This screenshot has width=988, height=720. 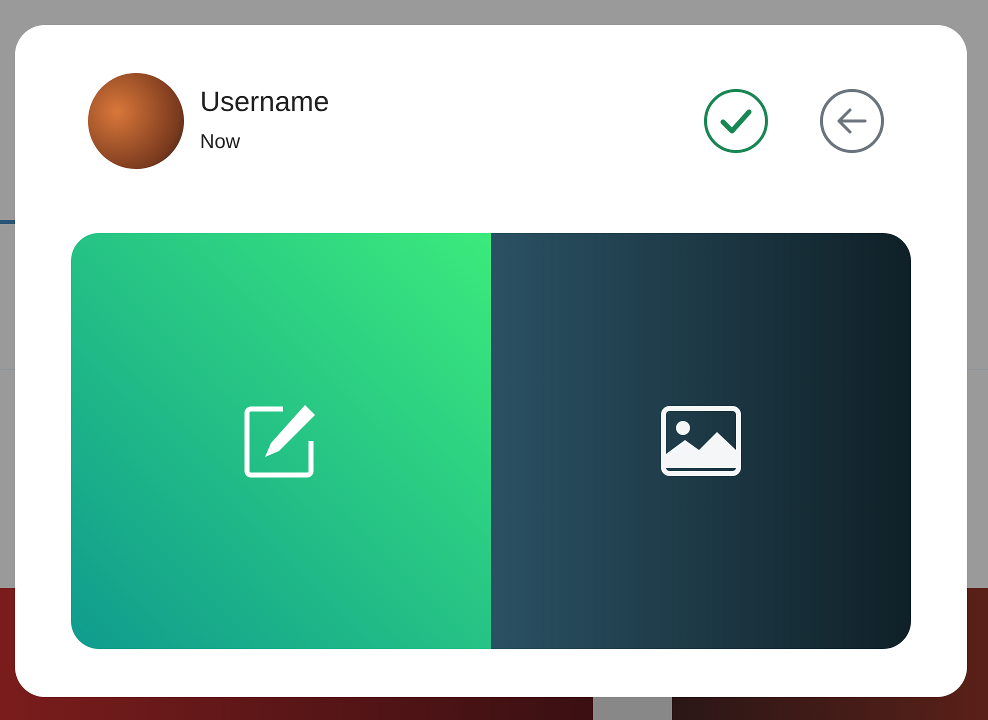 What do you see at coordinates (265, 102) in the screenshot?
I see `username: Username` at bounding box center [265, 102].